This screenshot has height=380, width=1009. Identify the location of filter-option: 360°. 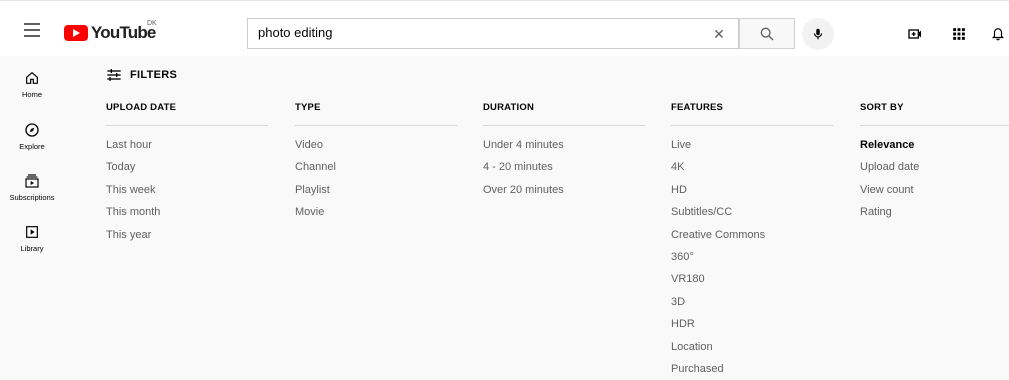
(752, 257).